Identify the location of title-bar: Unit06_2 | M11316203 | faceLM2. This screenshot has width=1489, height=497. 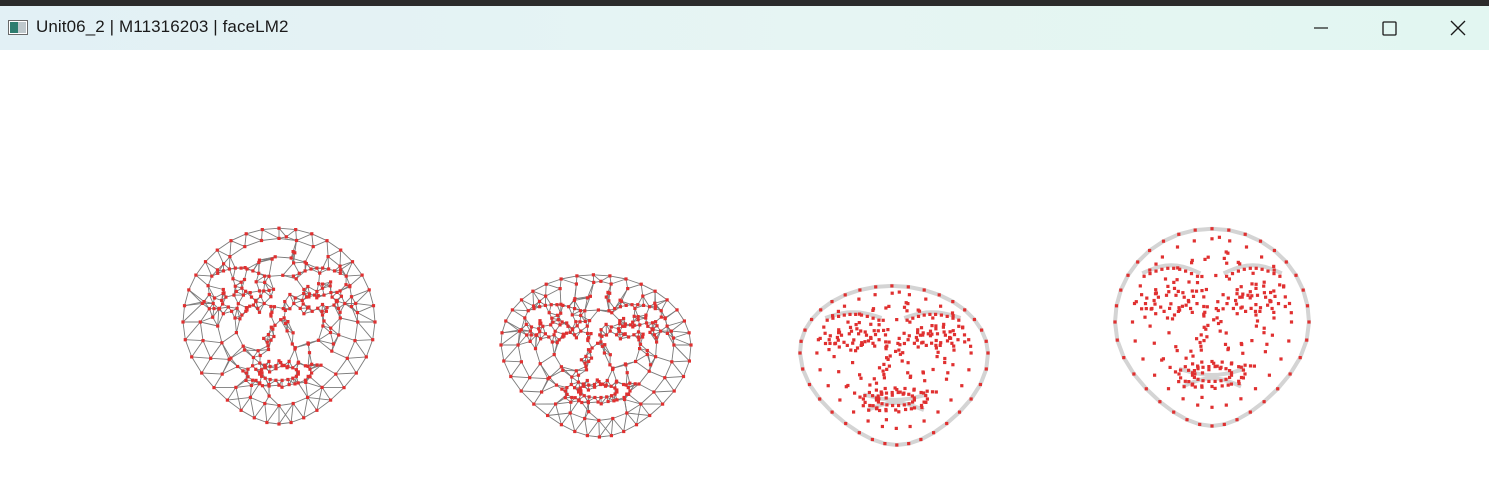
(744, 28).